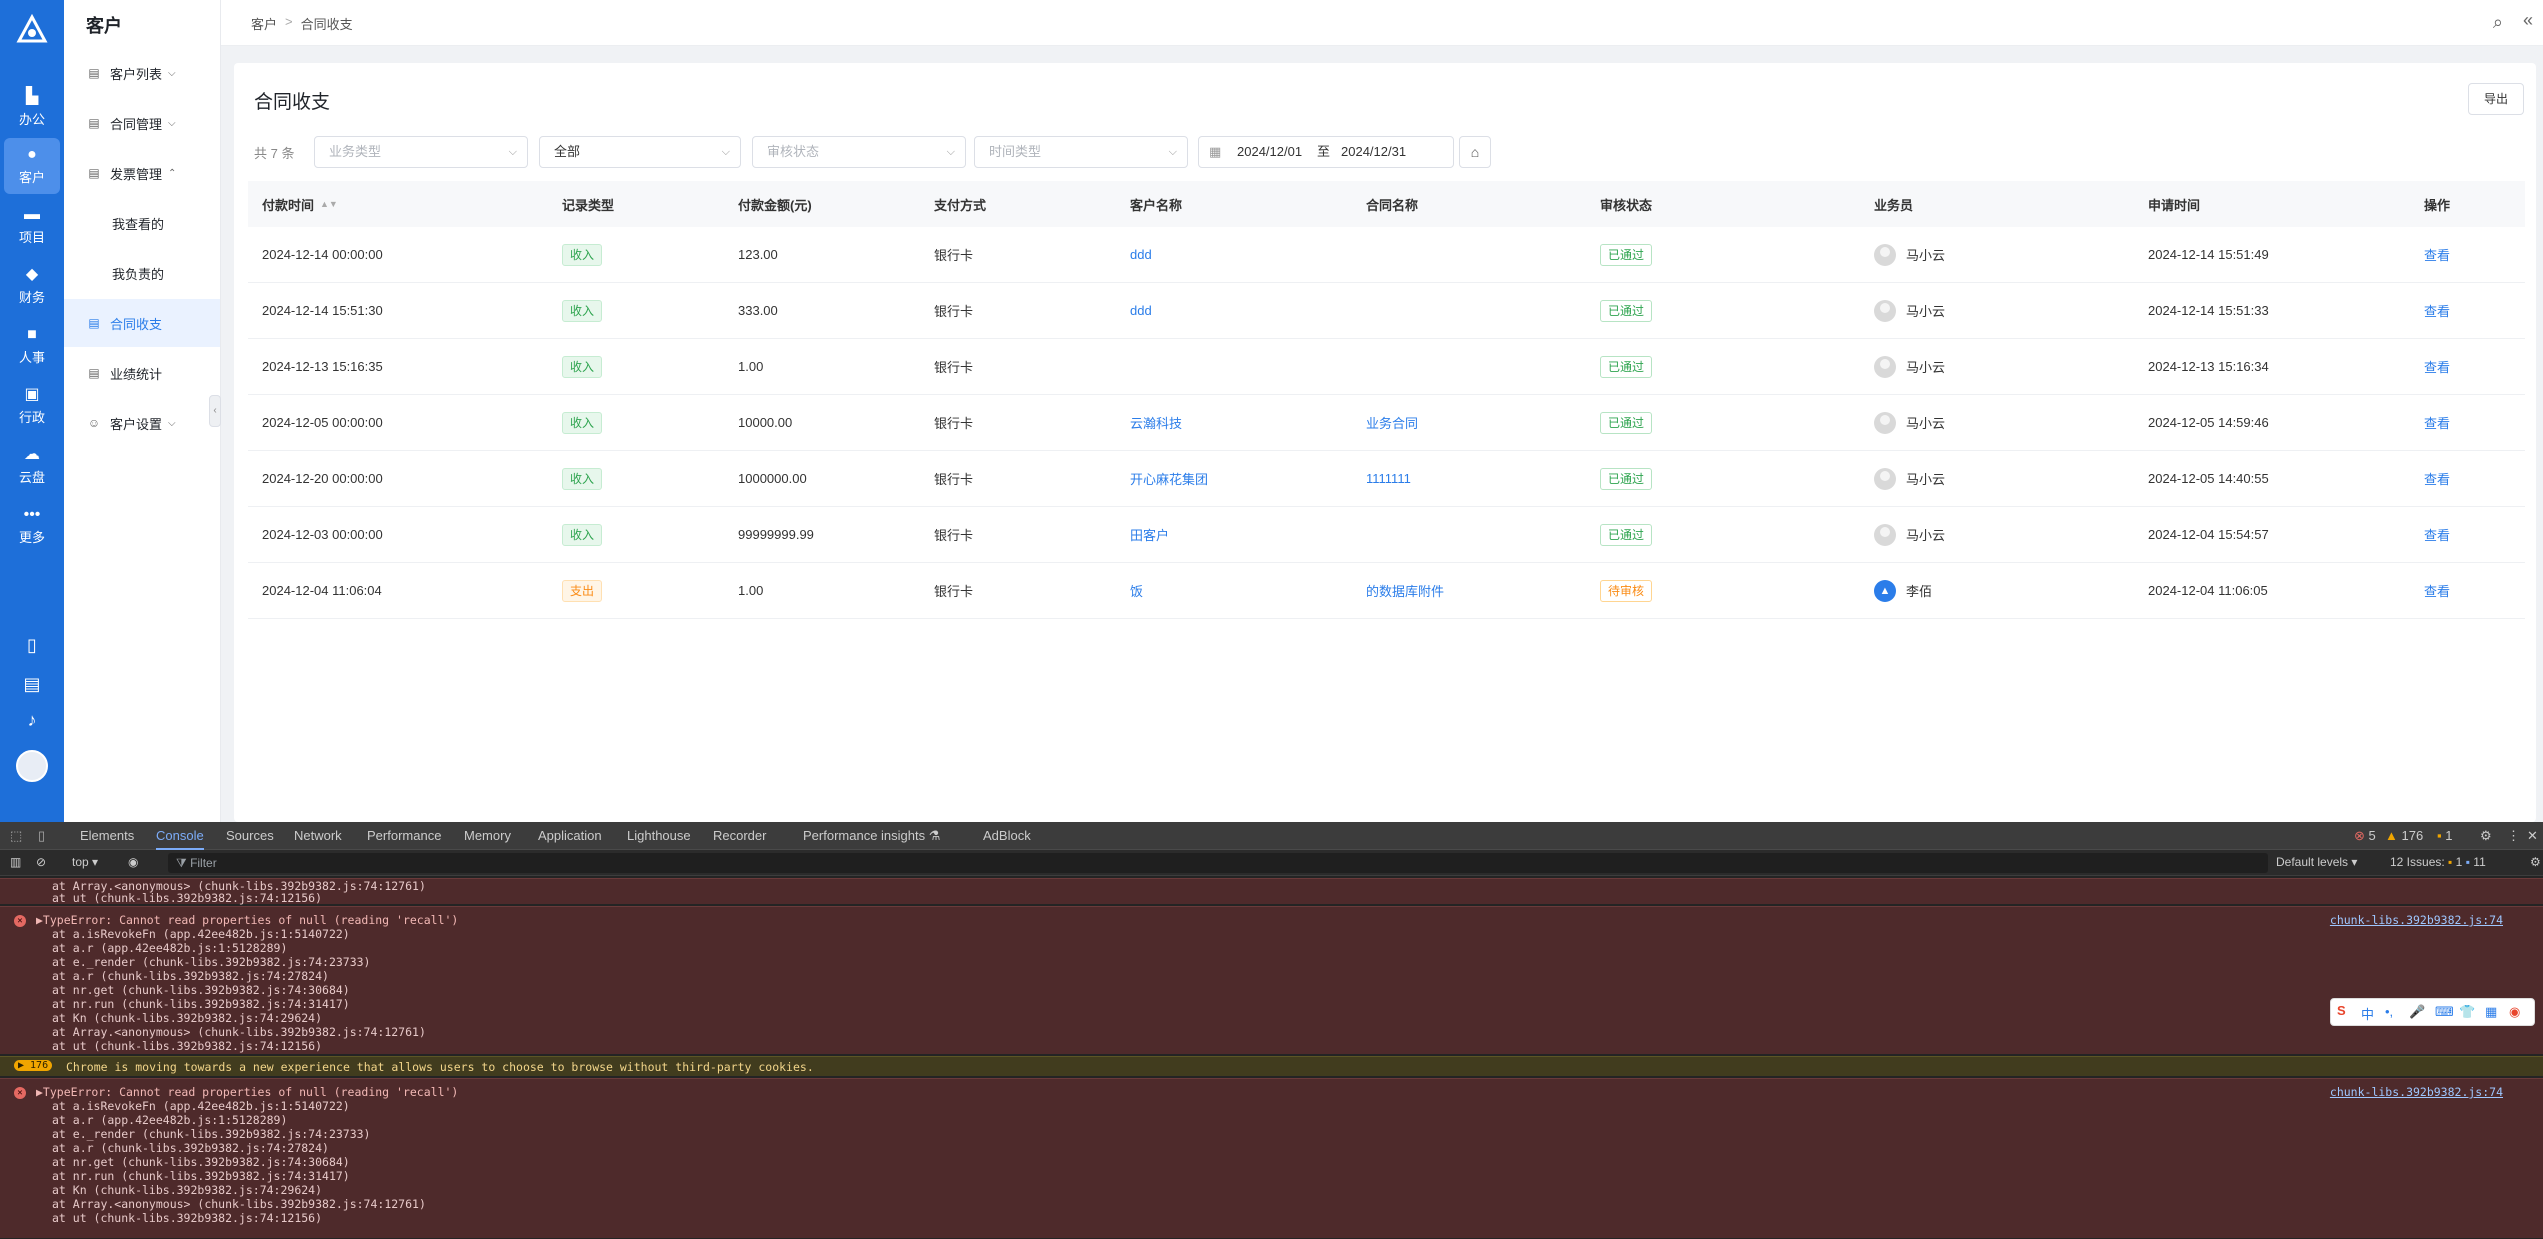  I want to click on clear-filter-button: ⌂, so click(1475, 152).